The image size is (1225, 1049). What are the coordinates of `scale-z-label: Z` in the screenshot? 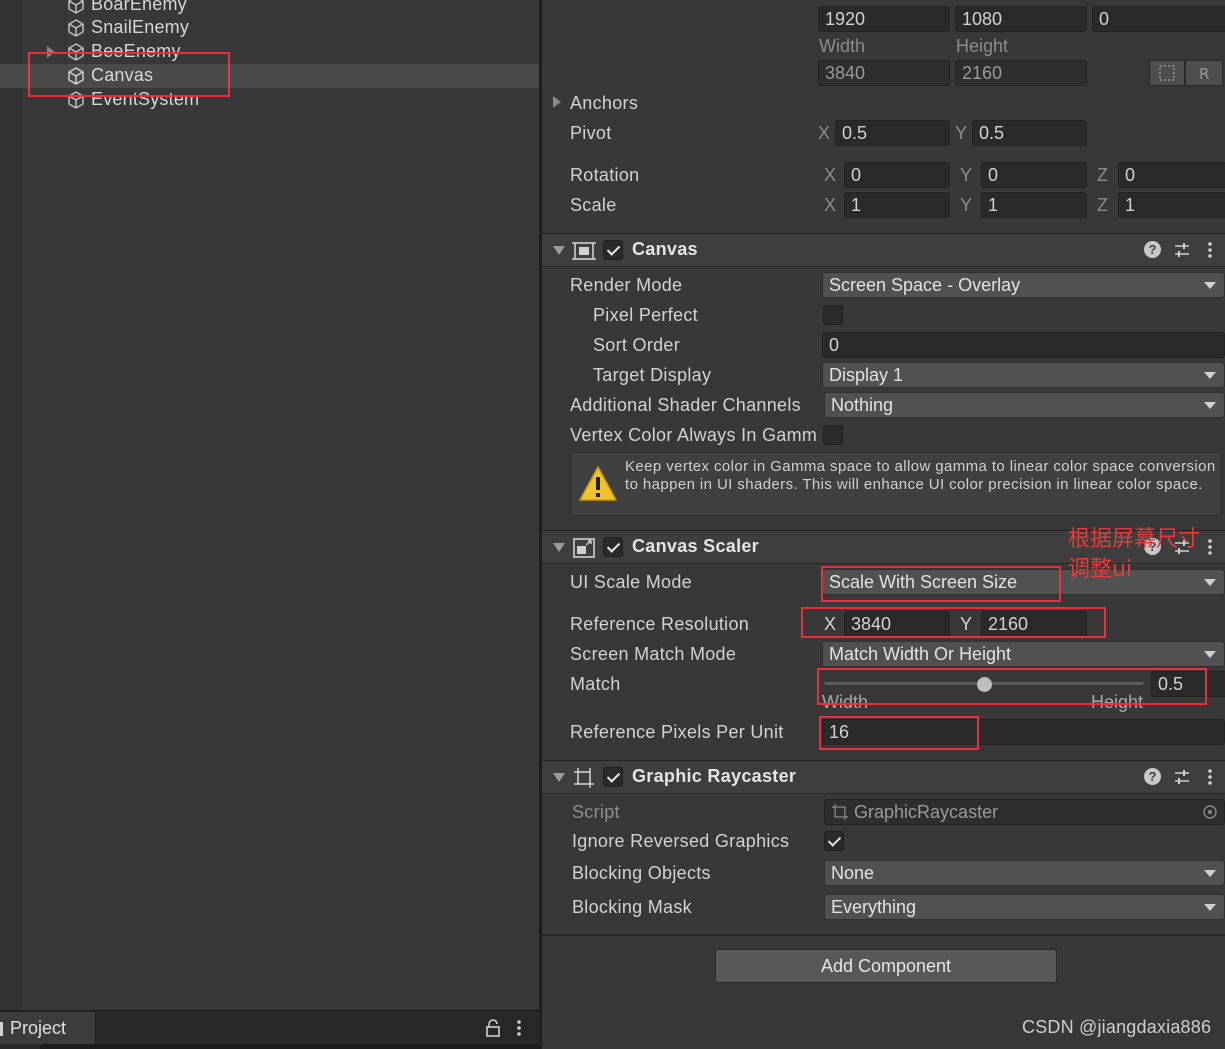 It's located at (1102, 205).